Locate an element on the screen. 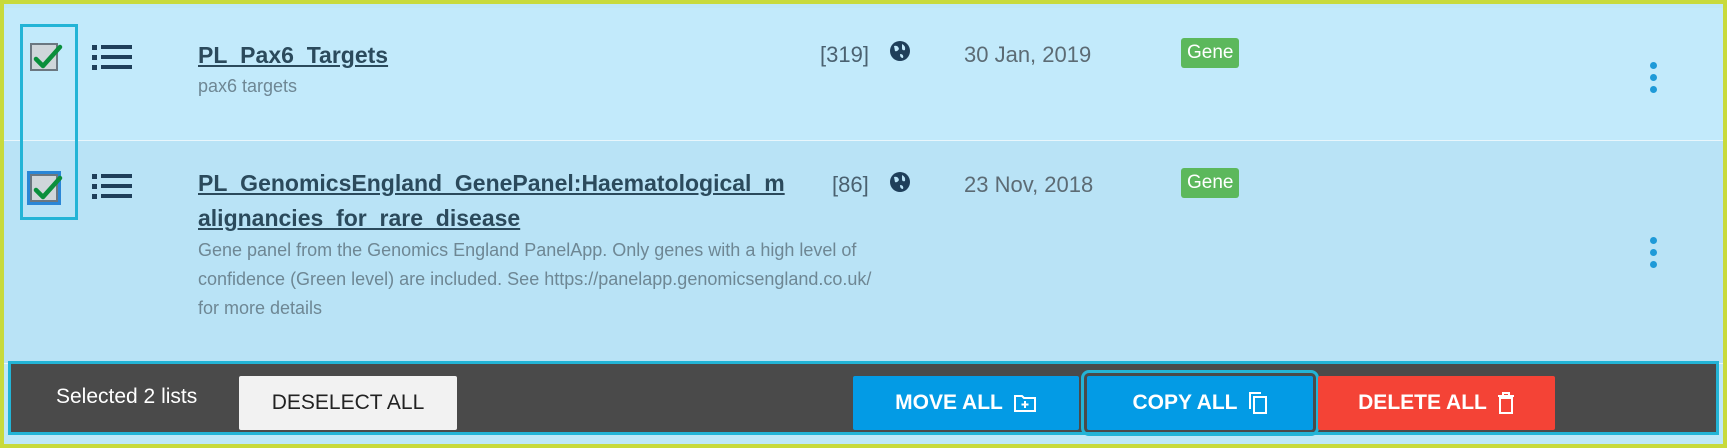  move-all-button: MOVE ALL is located at coordinates (966, 403).